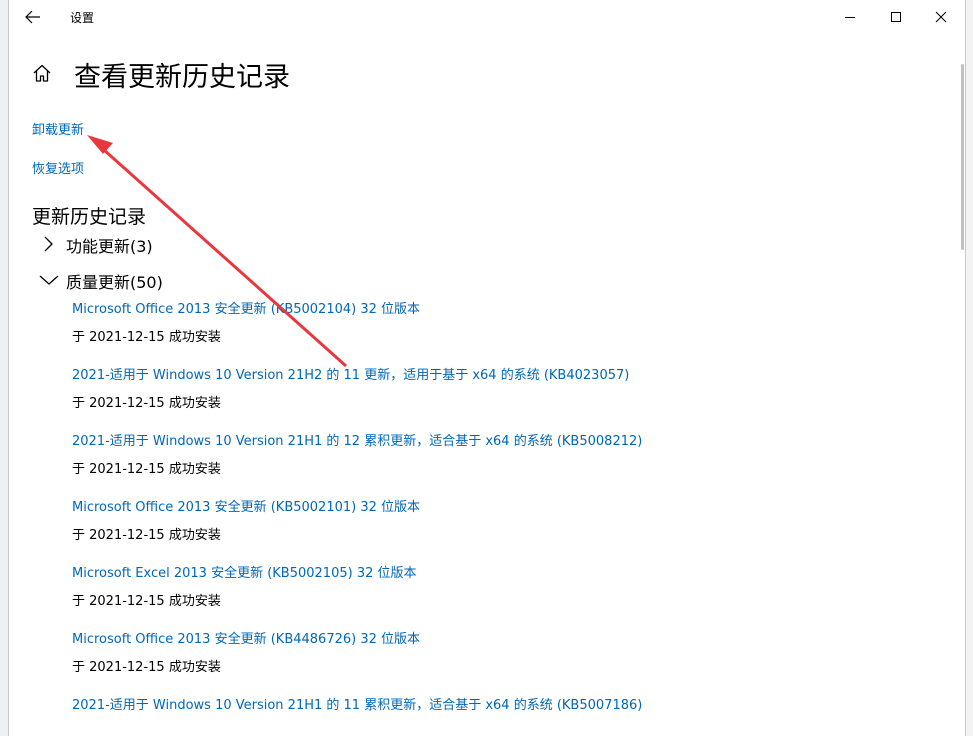  I want to click on page-title: 查看更新历史记录, so click(182, 77).